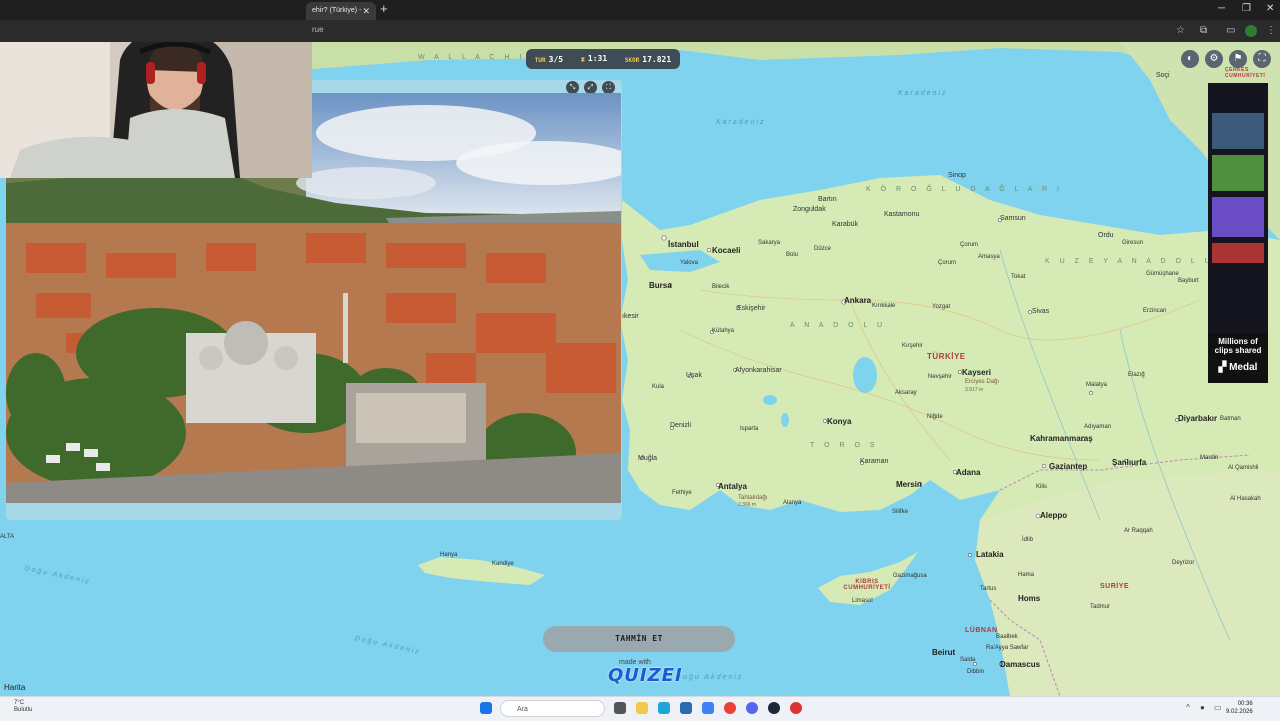 This screenshot has height=721, width=1280. Describe the element at coordinates (1026, 575) in the screenshot. I see `map-label-hama: Hama` at that location.